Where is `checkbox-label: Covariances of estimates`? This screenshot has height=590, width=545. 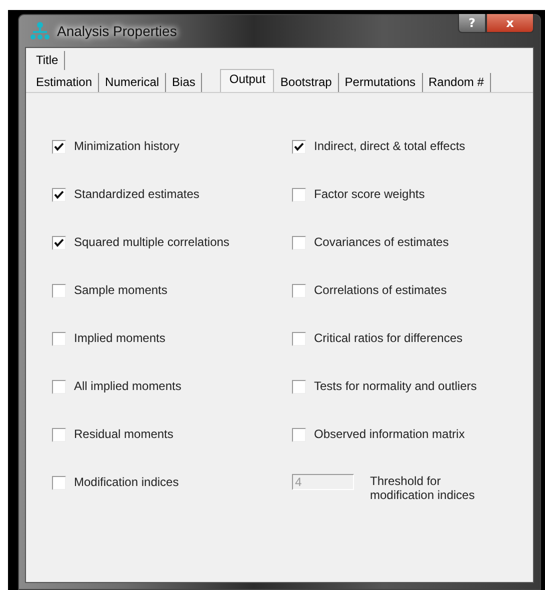 checkbox-label: Covariances of estimates is located at coordinates (381, 242).